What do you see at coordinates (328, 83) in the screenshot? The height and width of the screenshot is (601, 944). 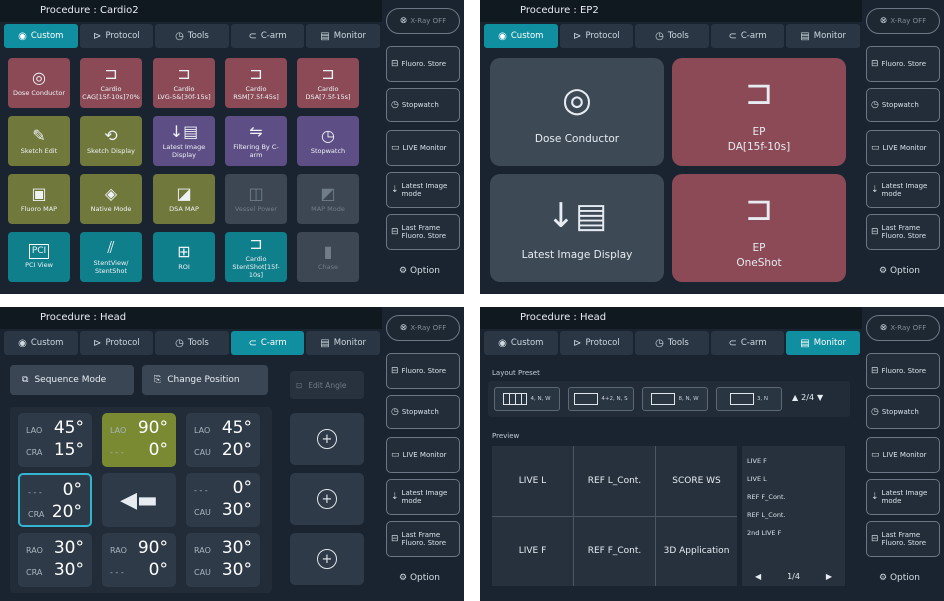 I see `cardio-dsa-tile: ⊐ Cardio DSA[7.5f-15s]` at bounding box center [328, 83].